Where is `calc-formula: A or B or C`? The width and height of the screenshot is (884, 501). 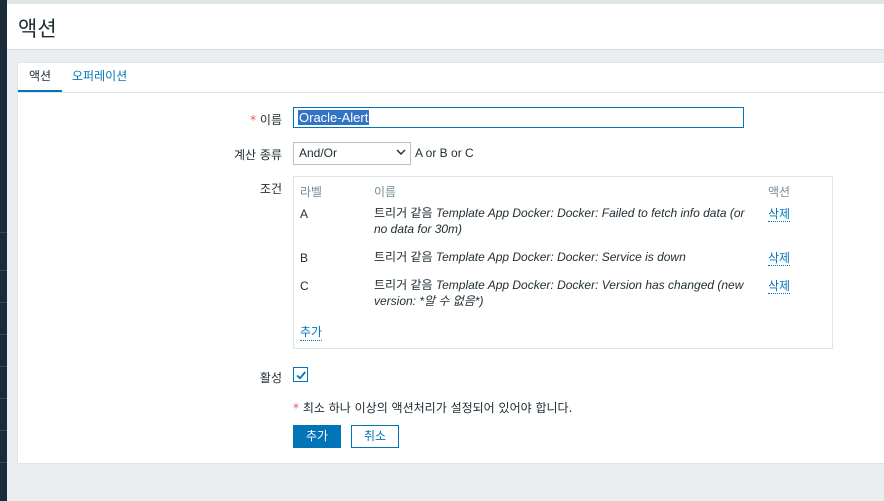 calc-formula: A or B or C is located at coordinates (444, 153).